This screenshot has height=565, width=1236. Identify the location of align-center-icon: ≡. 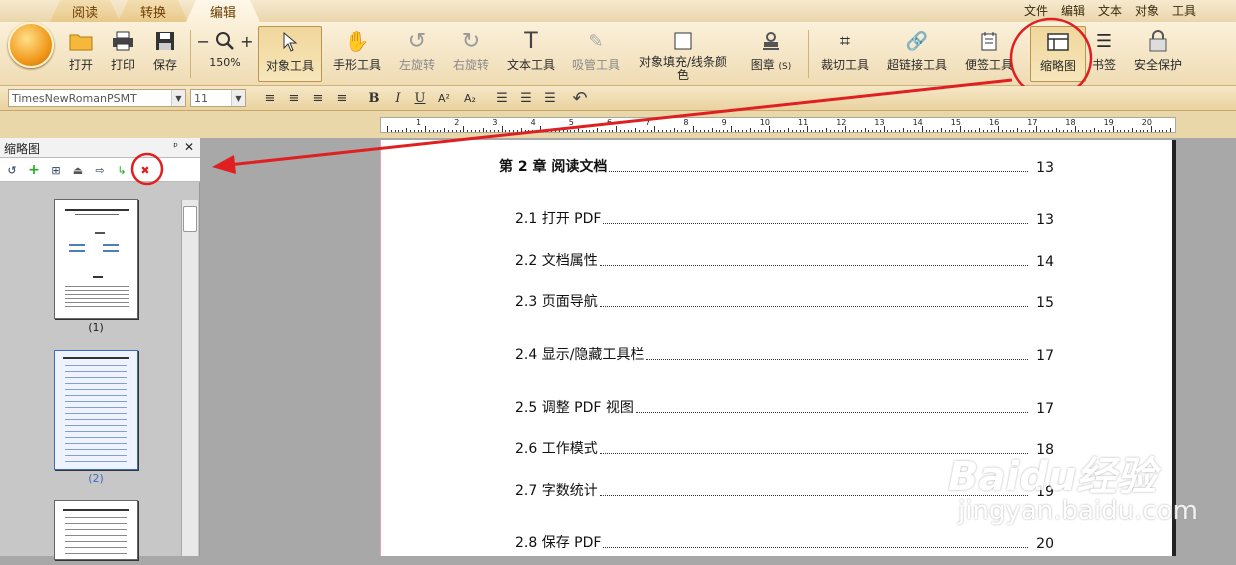
(294, 98).